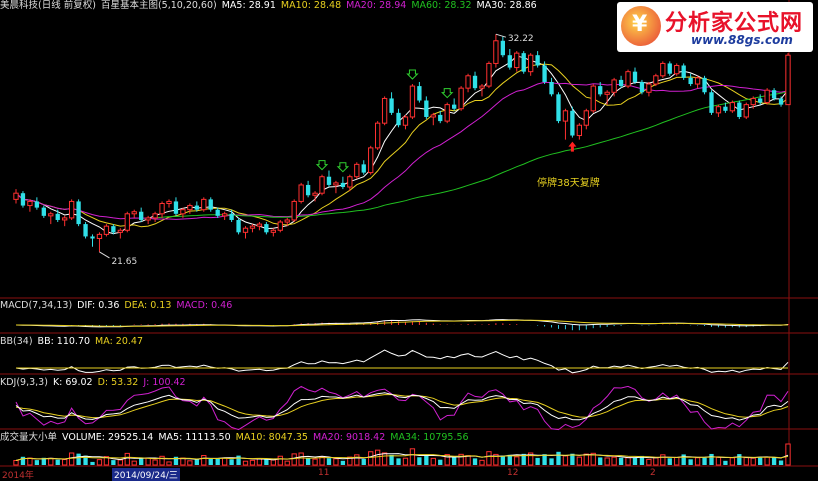 Image resolution: width=818 pixels, height=481 pixels. Describe the element at coordinates (506, 5) in the screenshot. I see `ma30-value: MA30: 28.86` at that location.